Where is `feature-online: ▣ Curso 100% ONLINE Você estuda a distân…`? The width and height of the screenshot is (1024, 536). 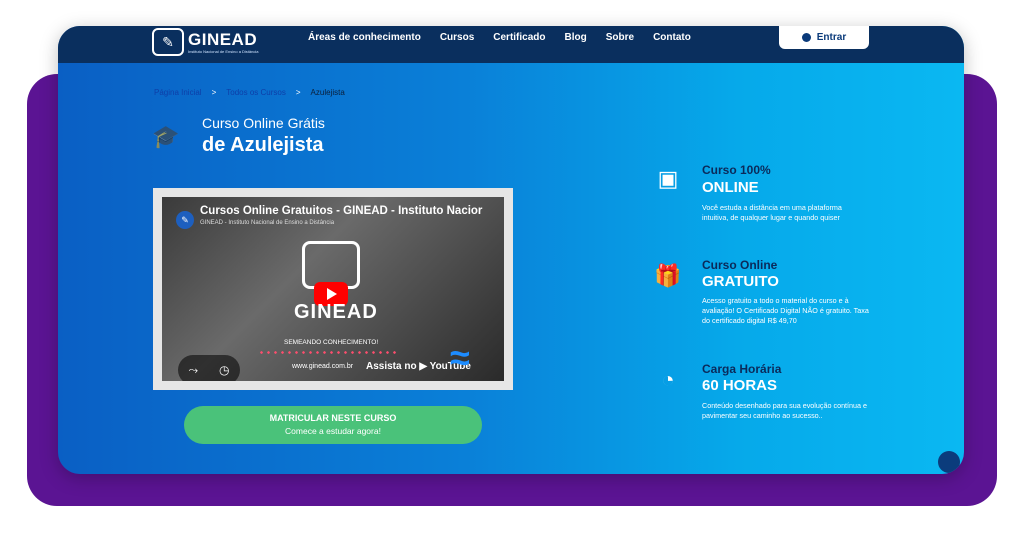
feature-online: ▣ Curso 100% ONLINE Você estuda a distân… is located at coordinates (748, 201).